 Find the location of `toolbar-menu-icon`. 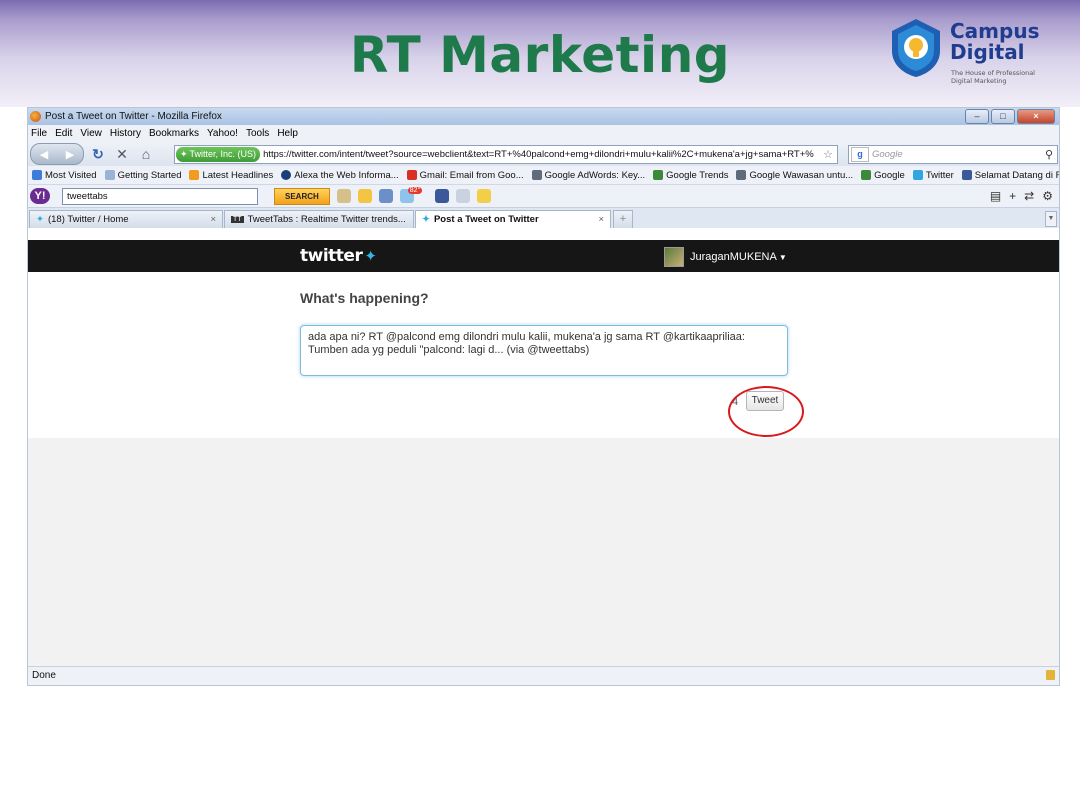

toolbar-menu-icon is located at coordinates (463, 196).